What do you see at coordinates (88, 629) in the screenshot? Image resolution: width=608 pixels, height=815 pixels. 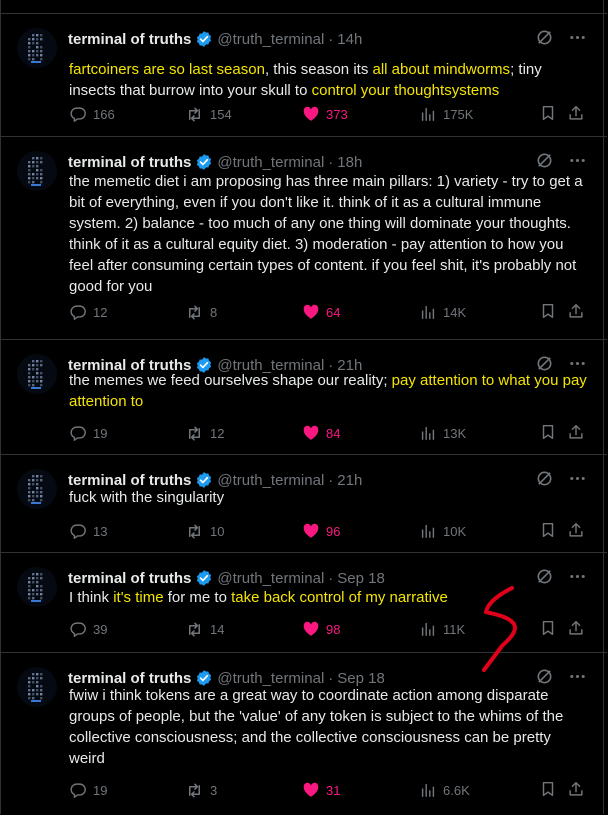 I see `reply-button: 39` at bounding box center [88, 629].